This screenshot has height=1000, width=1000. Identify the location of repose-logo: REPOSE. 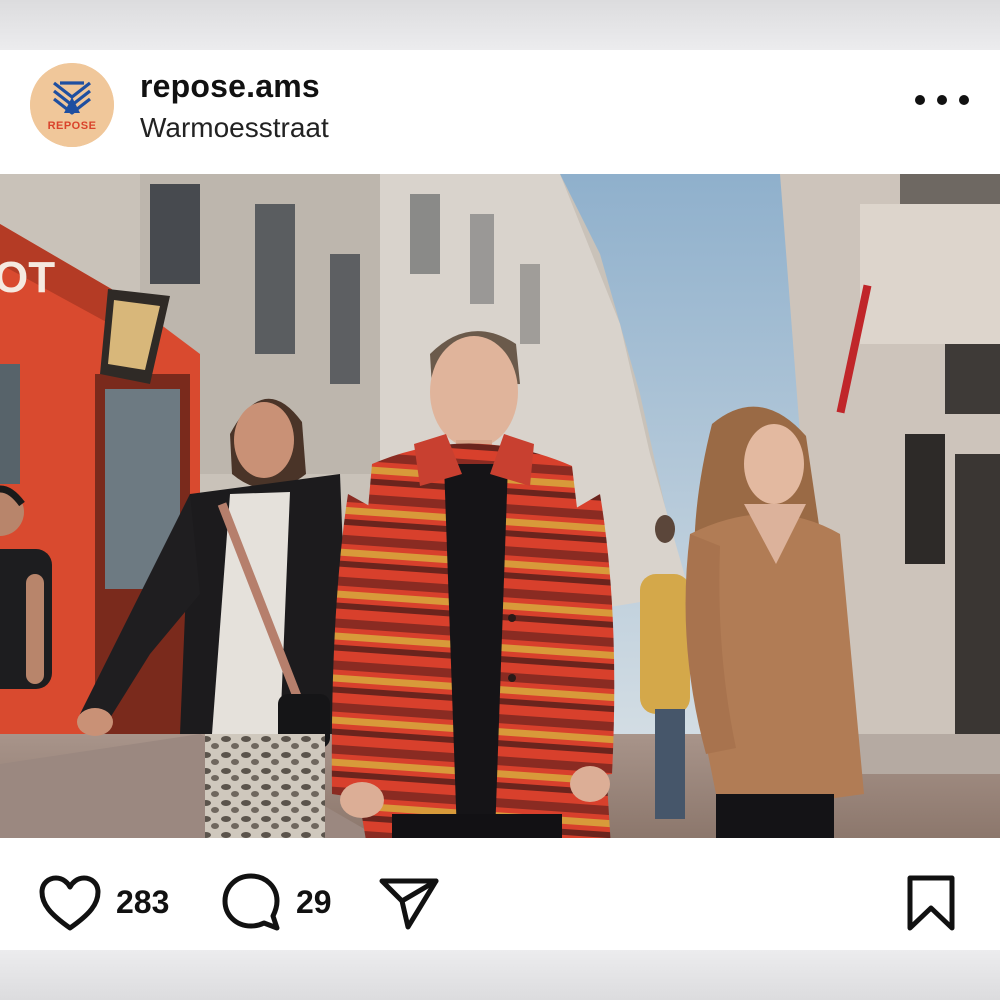
(72, 105).